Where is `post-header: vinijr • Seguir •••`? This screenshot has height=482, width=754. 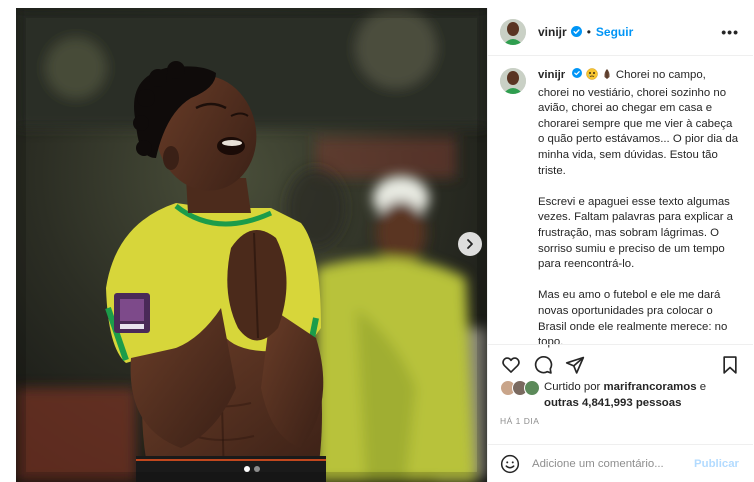
post-header: vinijr • Seguir ••• is located at coordinates (620, 32).